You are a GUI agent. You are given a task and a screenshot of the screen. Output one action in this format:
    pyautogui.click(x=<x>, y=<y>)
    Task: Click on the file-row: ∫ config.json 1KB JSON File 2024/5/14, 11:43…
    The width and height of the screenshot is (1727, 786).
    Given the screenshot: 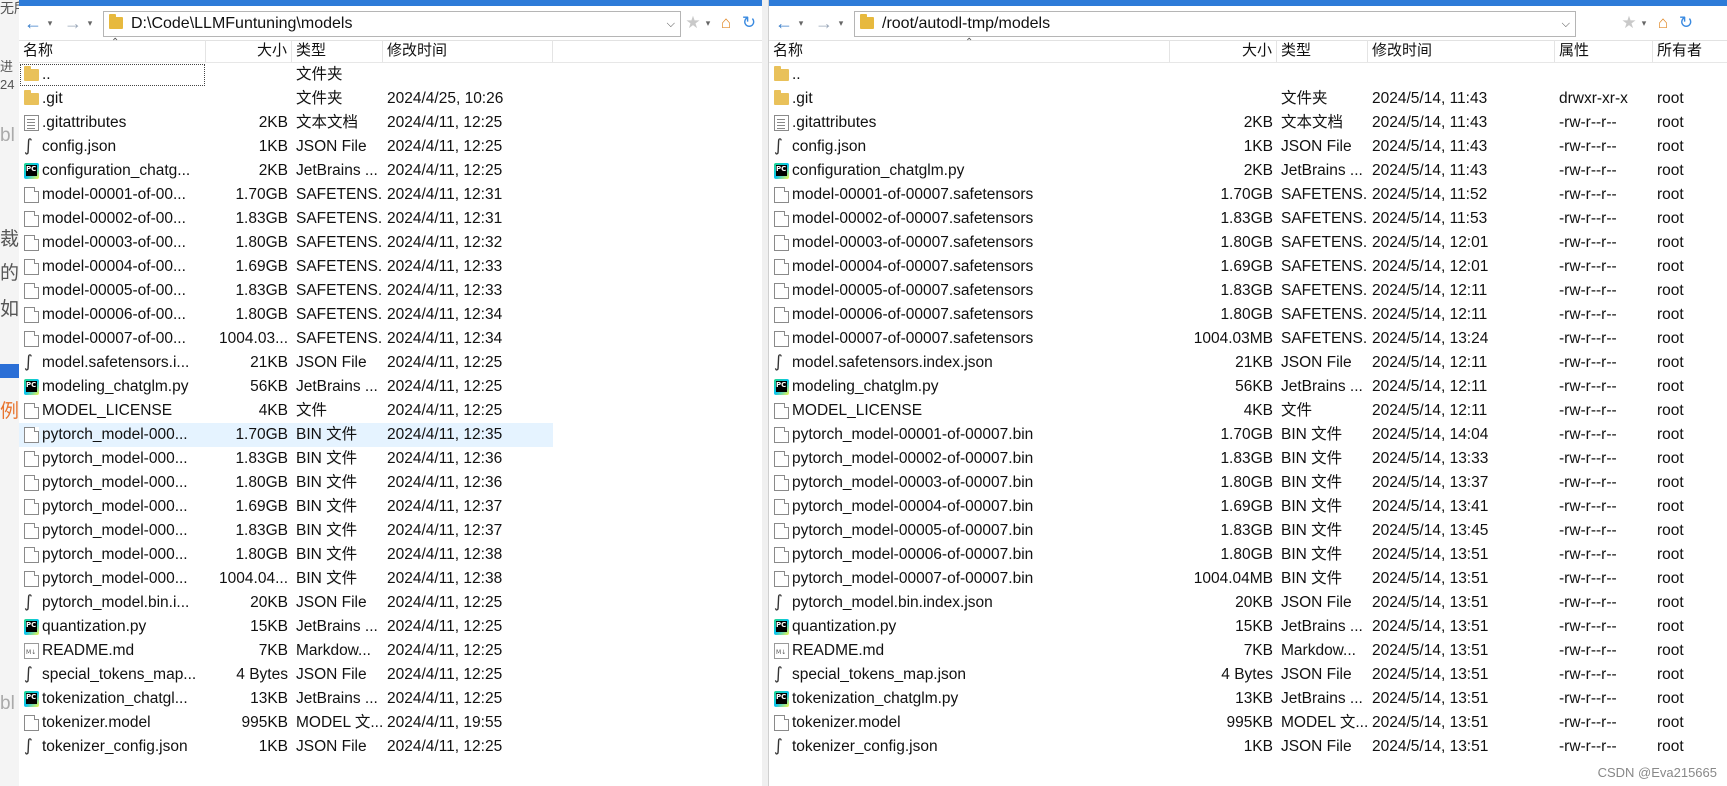 What is the action you would take?
    pyautogui.click(x=1248, y=147)
    